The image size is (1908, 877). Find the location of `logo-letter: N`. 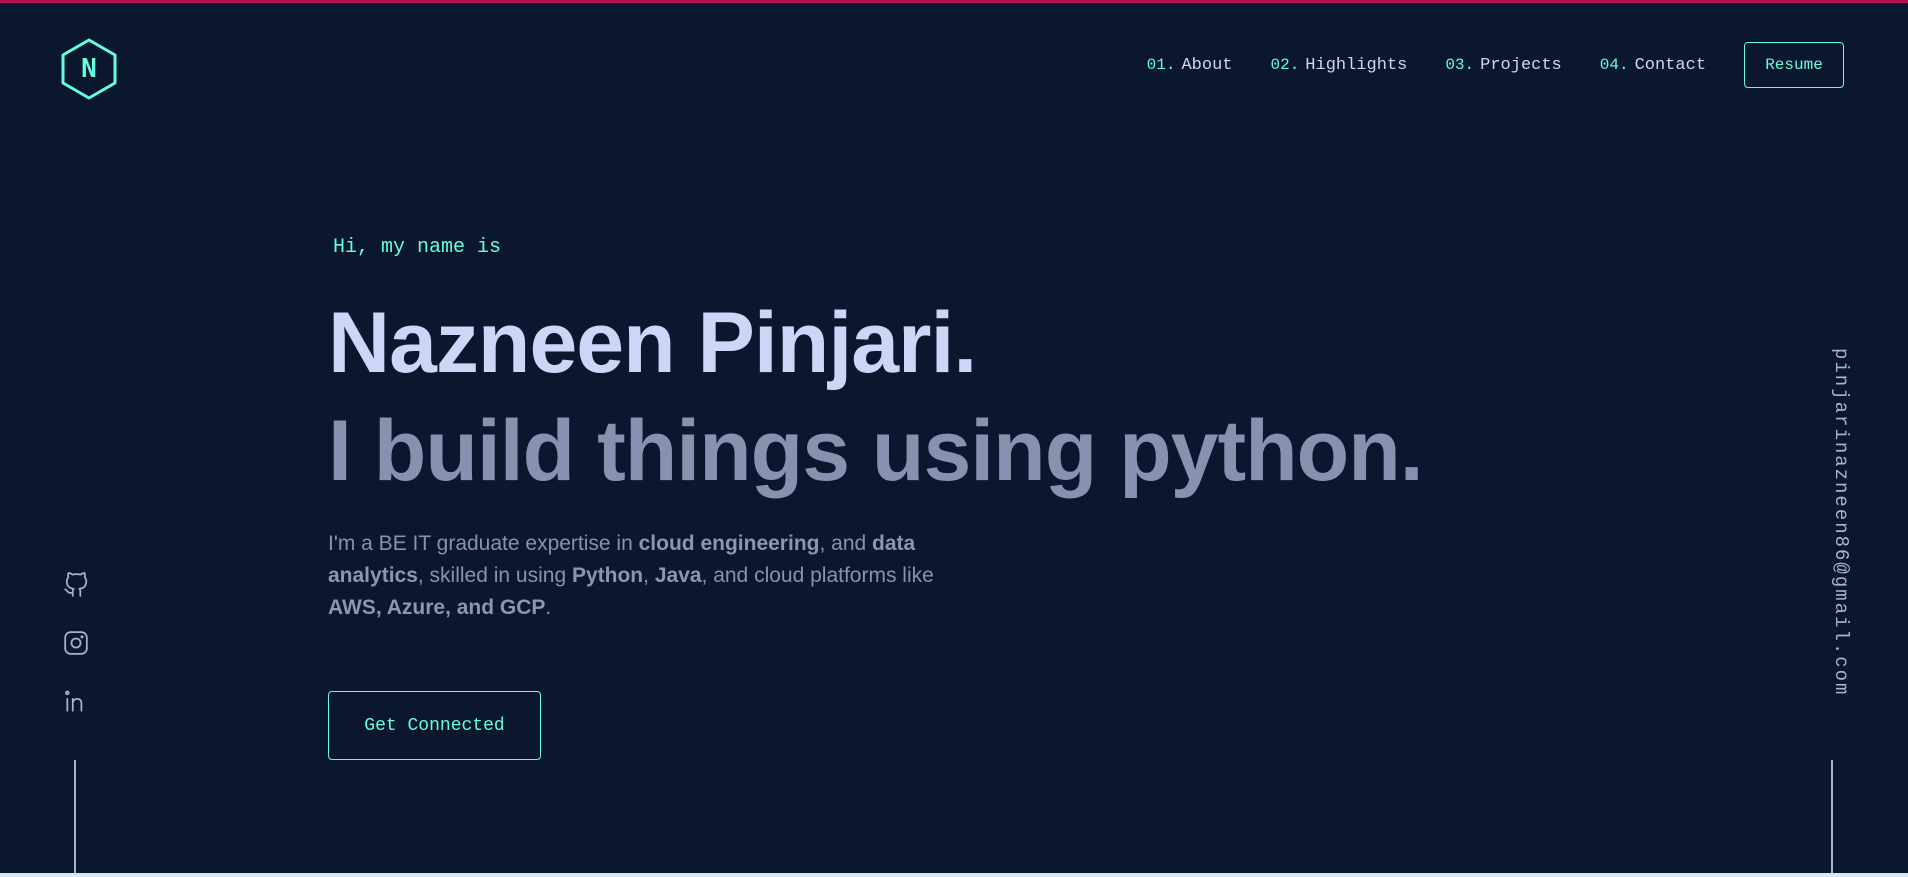

logo-letter: N is located at coordinates (89, 69).